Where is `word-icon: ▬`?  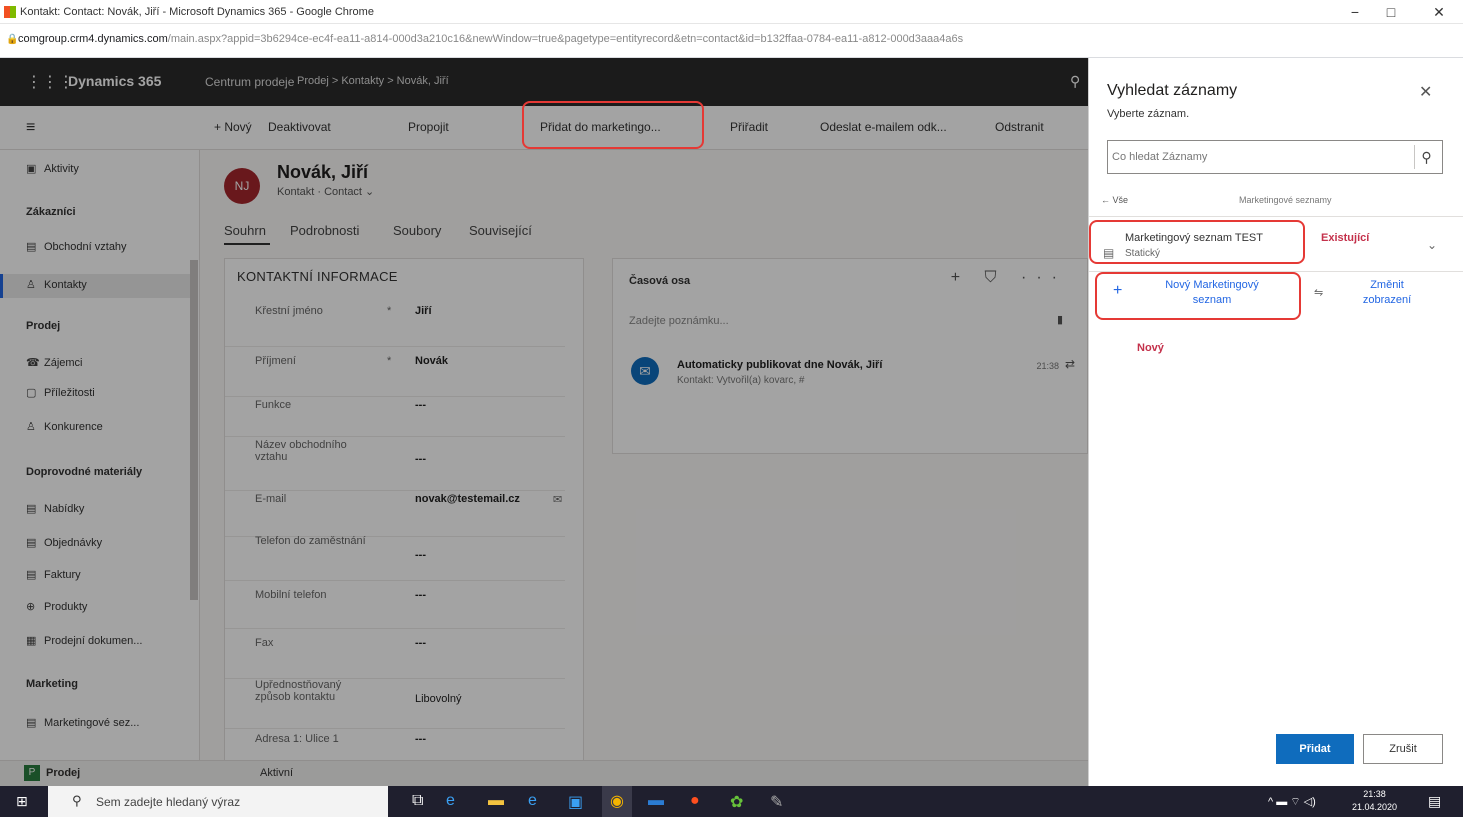 word-icon: ▬ is located at coordinates (656, 801).